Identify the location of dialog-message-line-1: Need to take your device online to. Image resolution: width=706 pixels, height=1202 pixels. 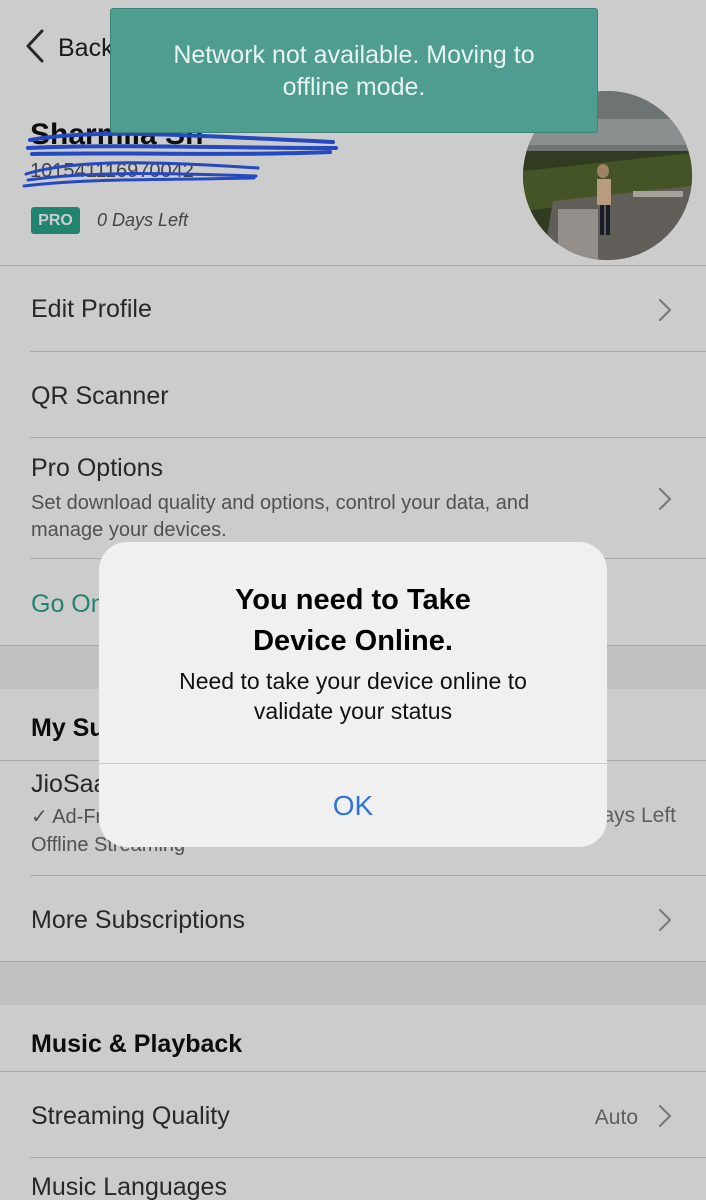
(353, 681).